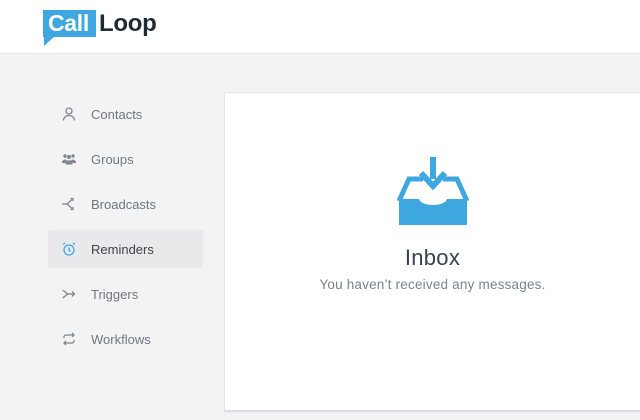  I want to click on sidebar-item-label: Reminders, so click(122, 249).